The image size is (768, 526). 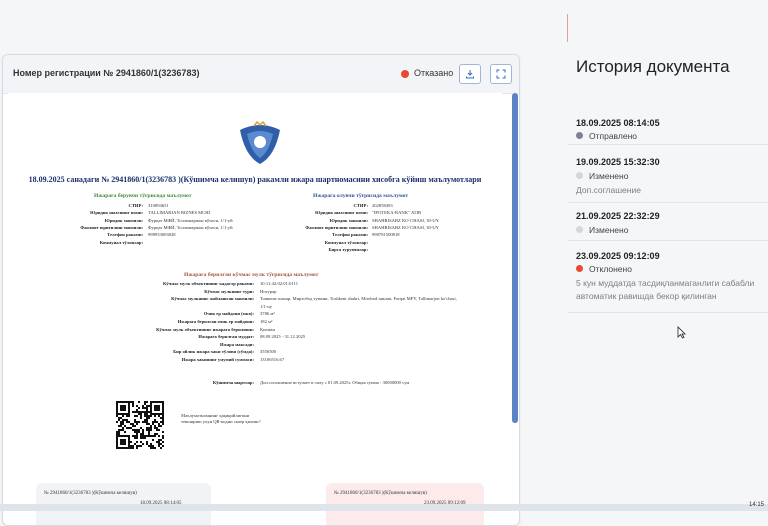 I want to click on history-date: 19.09.2025 15:32:30, so click(x=618, y=162).